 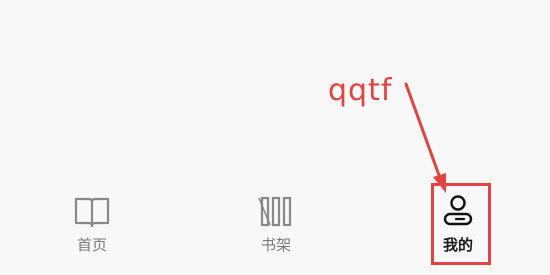 I want to click on annotation-label: qqtf, so click(x=360, y=90).